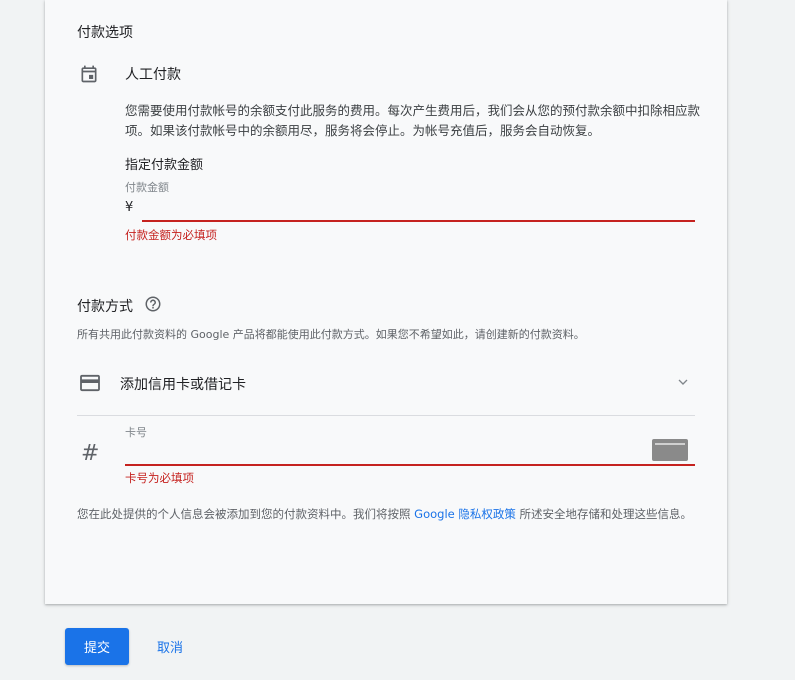 The width and height of the screenshot is (795, 680). Describe the element at coordinates (90, 383) in the screenshot. I see `credit-card-icon` at that location.